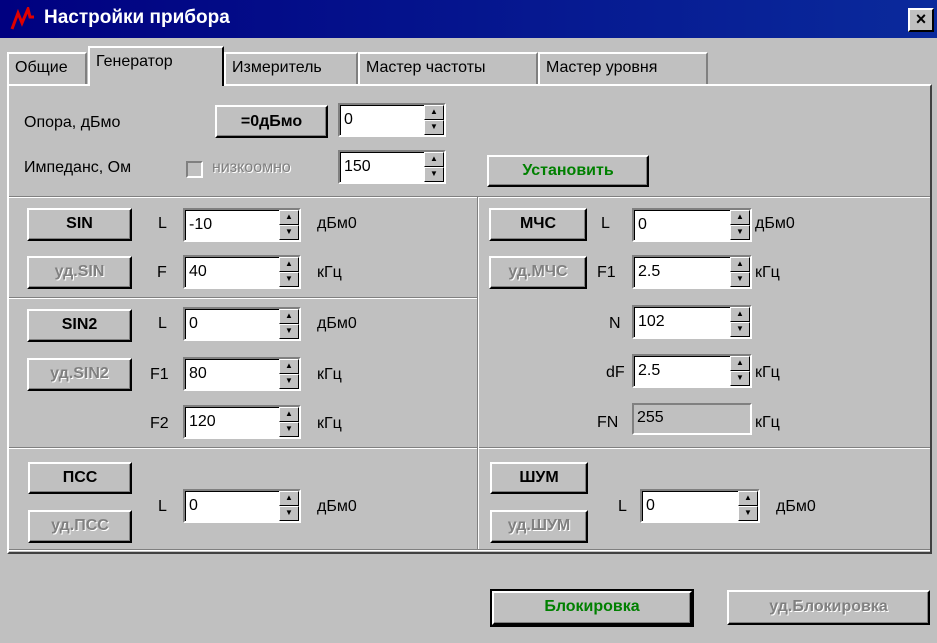 Image resolution: width=937 pixels, height=643 pixels. I want to click on sin-level-input: -10, so click(232, 225).